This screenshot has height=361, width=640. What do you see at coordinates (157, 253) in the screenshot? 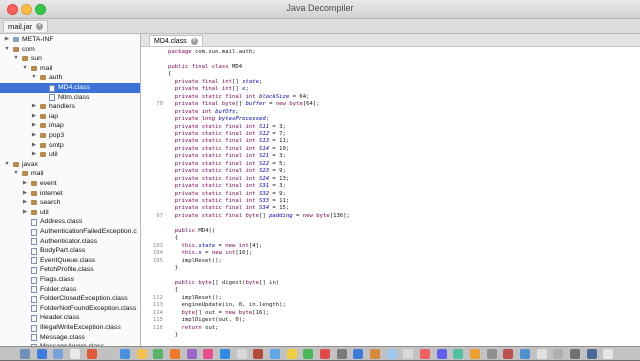
I see `line-number: 104` at bounding box center [157, 253].